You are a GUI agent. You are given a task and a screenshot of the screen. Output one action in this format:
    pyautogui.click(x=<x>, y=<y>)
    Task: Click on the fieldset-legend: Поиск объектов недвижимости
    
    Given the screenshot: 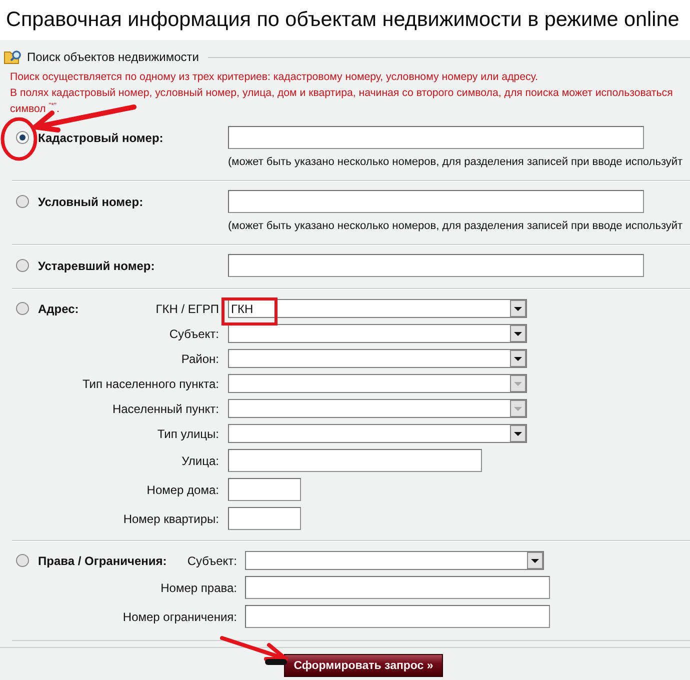 What is the action you would take?
    pyautogui.click(x=113, y=57)
    